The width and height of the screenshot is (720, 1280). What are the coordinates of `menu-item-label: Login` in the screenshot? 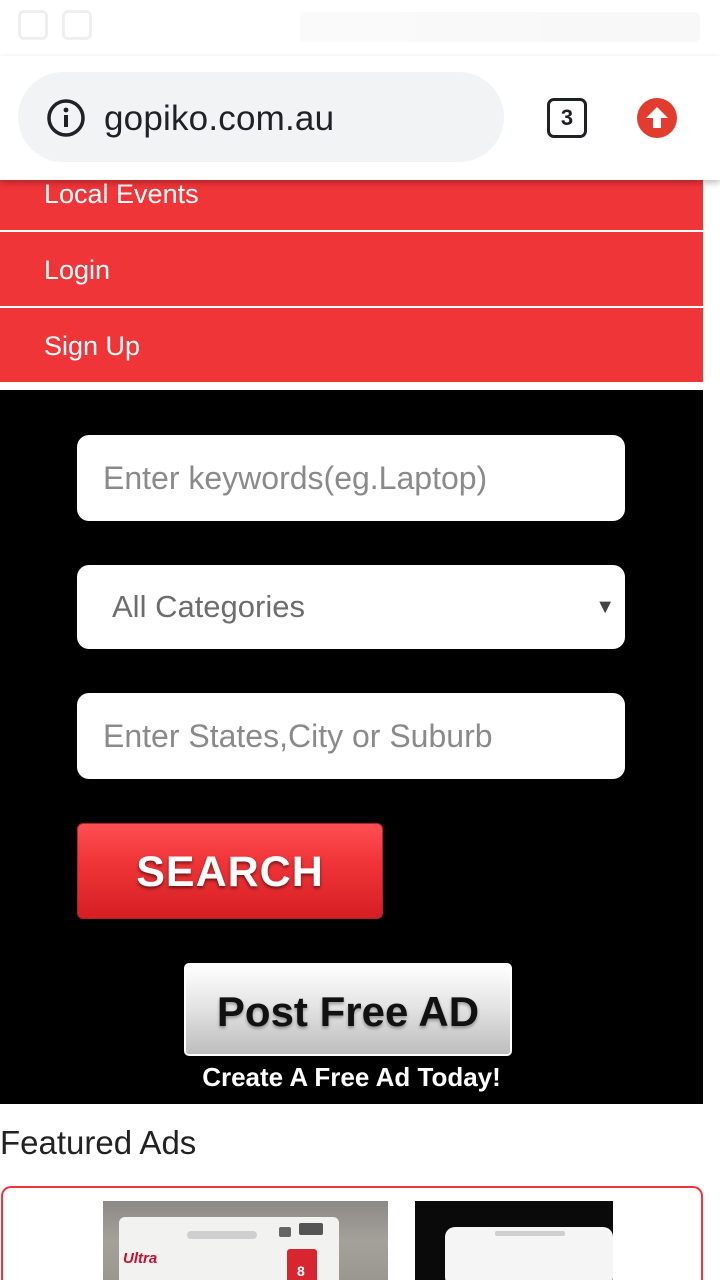 It's located at (77, 270).